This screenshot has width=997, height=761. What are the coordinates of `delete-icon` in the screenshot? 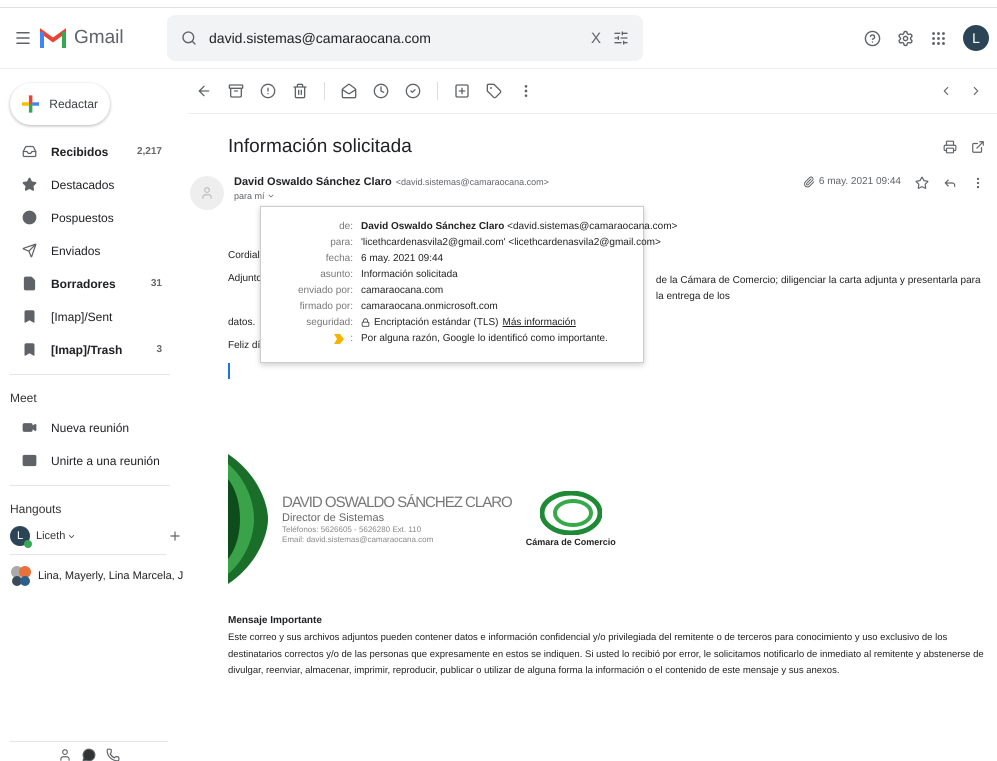 It's located at (300, 91).